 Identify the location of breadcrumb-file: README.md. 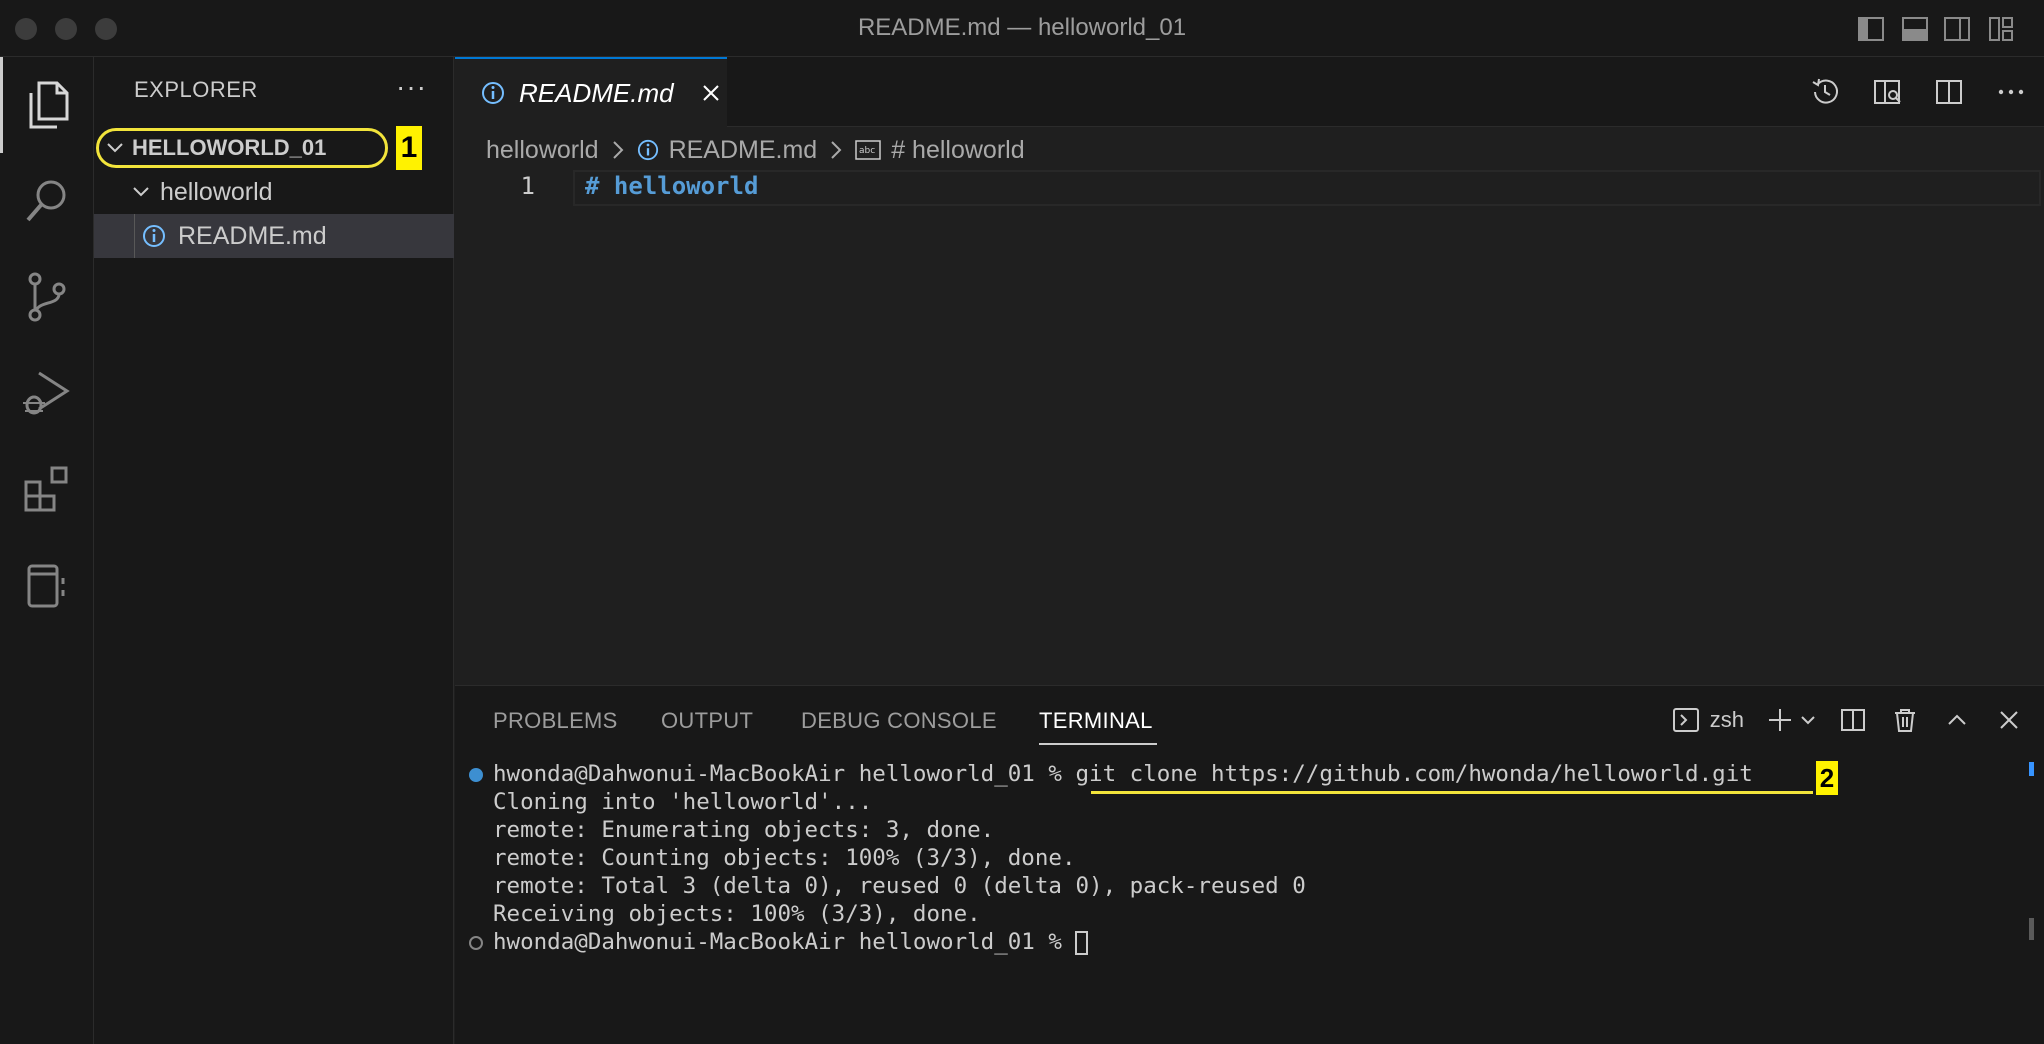
(743, 150).